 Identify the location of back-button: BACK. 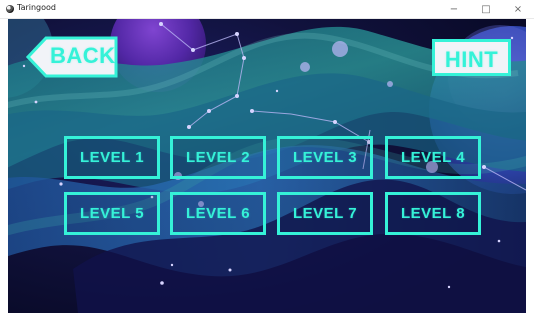
(72, 57).